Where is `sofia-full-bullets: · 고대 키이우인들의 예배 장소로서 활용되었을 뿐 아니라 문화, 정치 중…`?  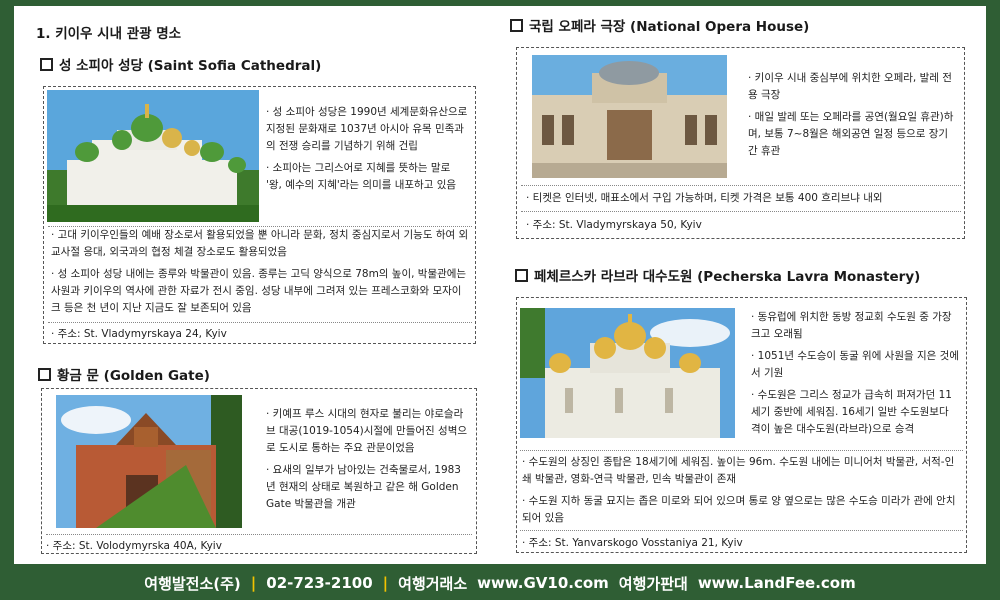
sofia-full-bullets: · 고대 키이우인들의 예배 장소로서 활용되었을 뿐 아니라 문화, 정치 중… is located at coordinates (260, 274).